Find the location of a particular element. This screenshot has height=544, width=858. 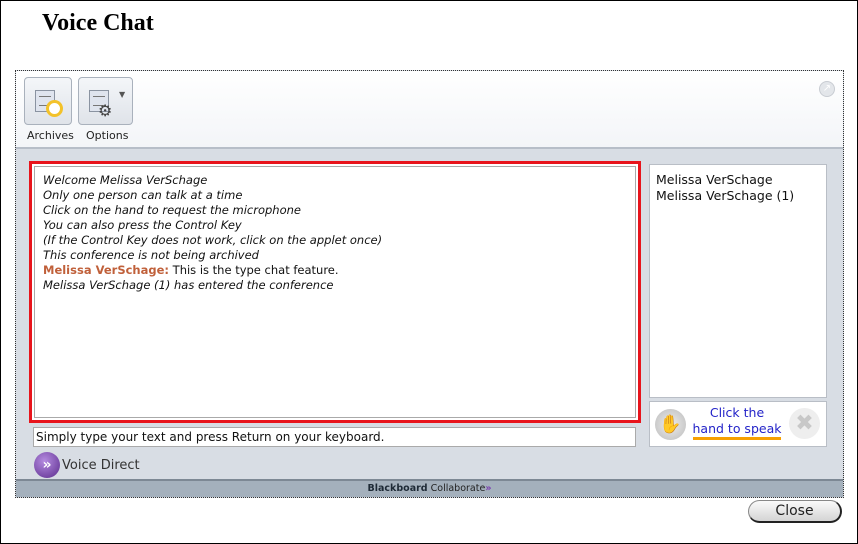

options-label: Options is located at coordinates (107, 135).